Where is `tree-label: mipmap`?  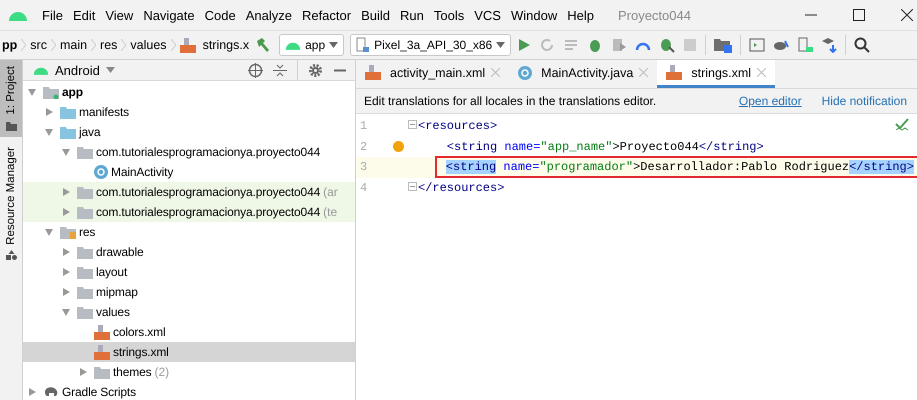 tree-label: mipmap is located at coordinates (117, 292).